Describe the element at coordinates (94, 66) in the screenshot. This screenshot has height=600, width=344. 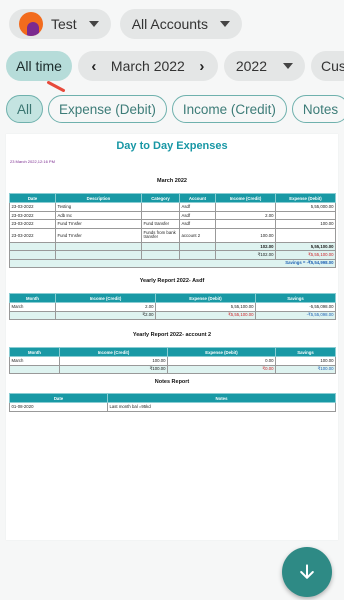
I see `chevron-left-icon: ‹` at that location.